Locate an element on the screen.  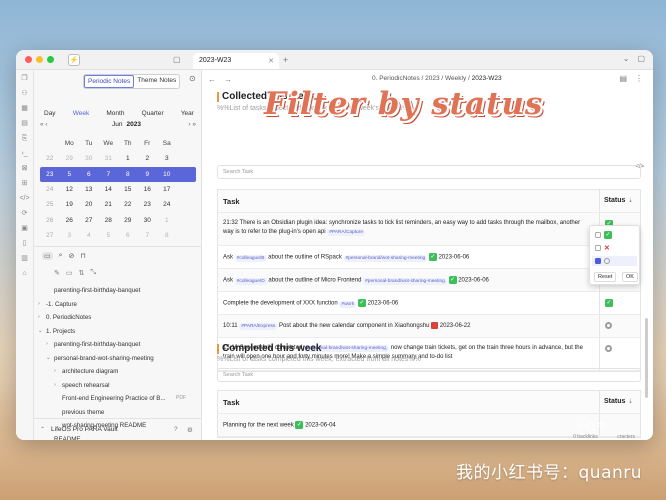
calendar-day: 19 is located at coordinates (70, 204).